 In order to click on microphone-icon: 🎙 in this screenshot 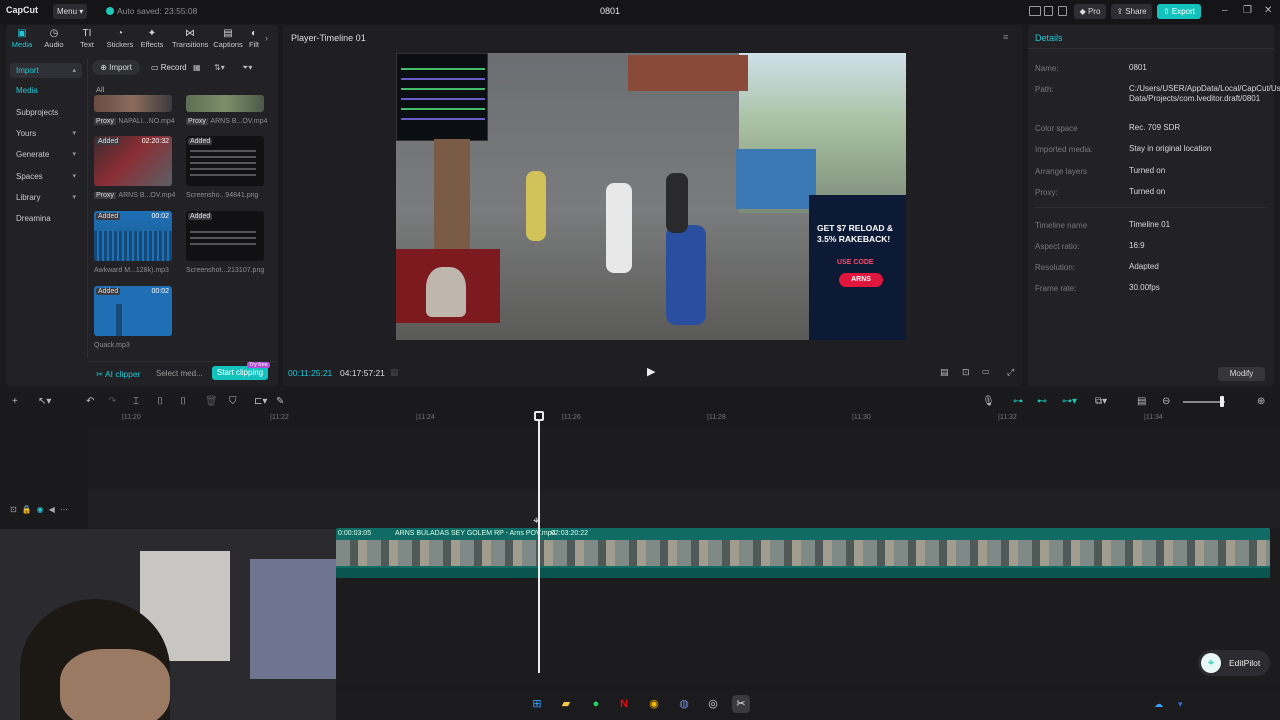, I will do `click(988, 401)`.